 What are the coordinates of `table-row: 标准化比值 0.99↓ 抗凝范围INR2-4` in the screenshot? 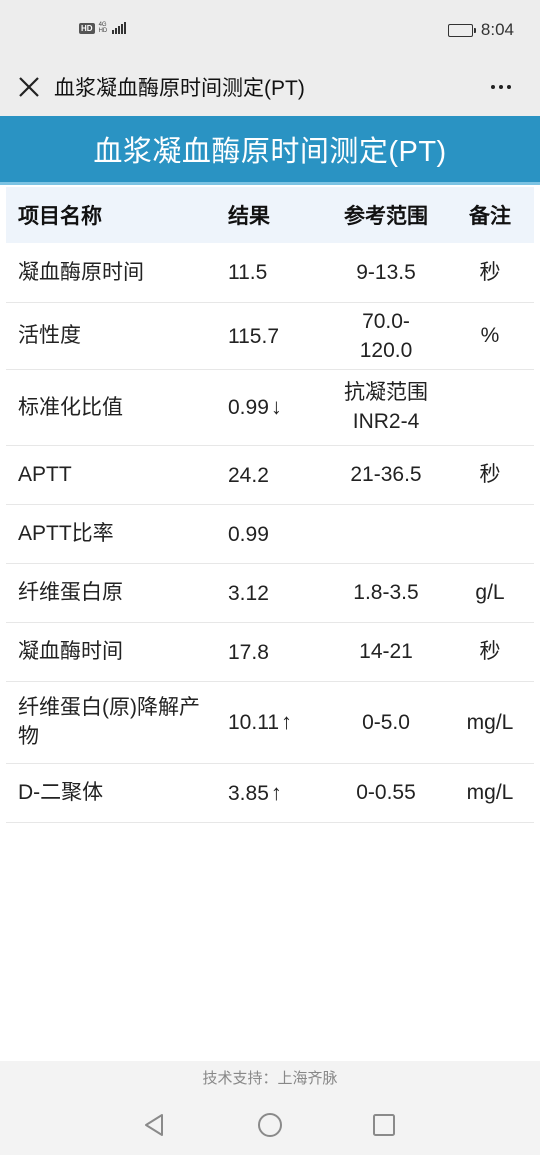 It's located at (270, 407).